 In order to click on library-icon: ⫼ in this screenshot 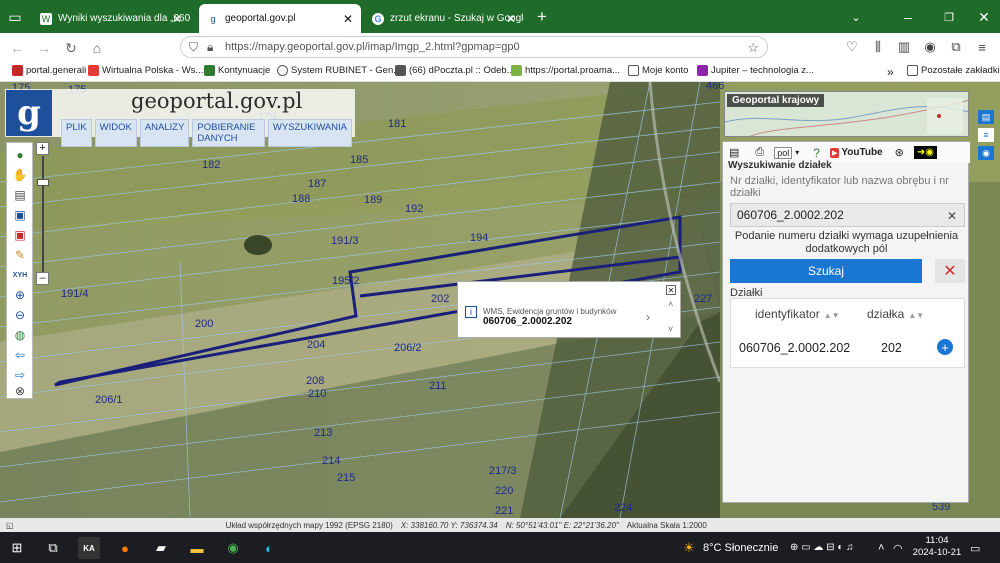, I will do `click(878, 47)`.